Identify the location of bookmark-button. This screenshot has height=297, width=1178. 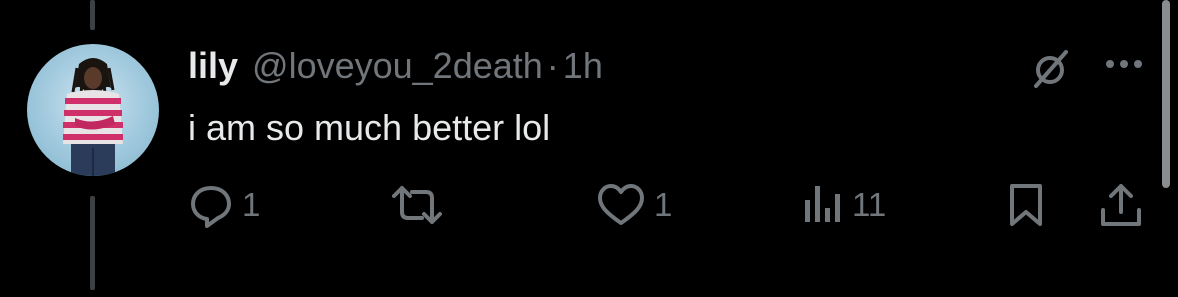
(1026, 205).